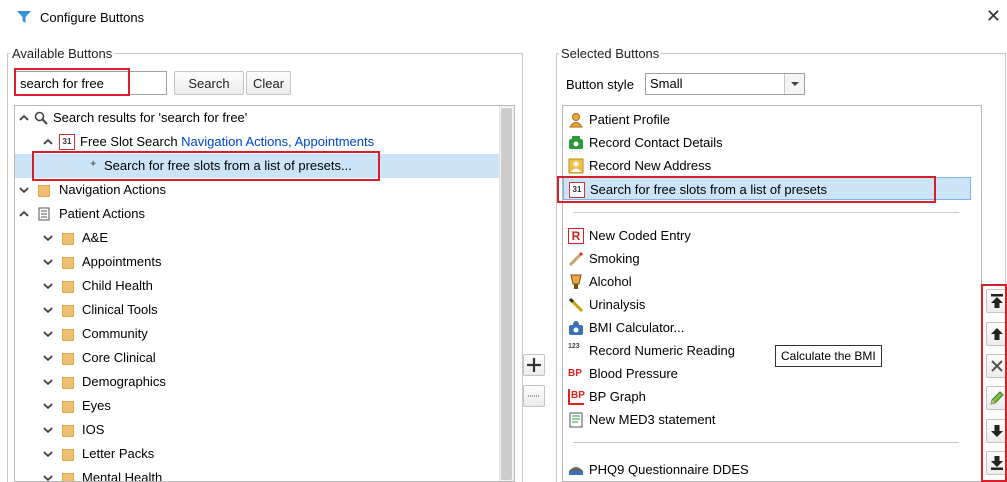 The image size is (1007, 482). I want to click on pencil-icon, so click(997, 398).